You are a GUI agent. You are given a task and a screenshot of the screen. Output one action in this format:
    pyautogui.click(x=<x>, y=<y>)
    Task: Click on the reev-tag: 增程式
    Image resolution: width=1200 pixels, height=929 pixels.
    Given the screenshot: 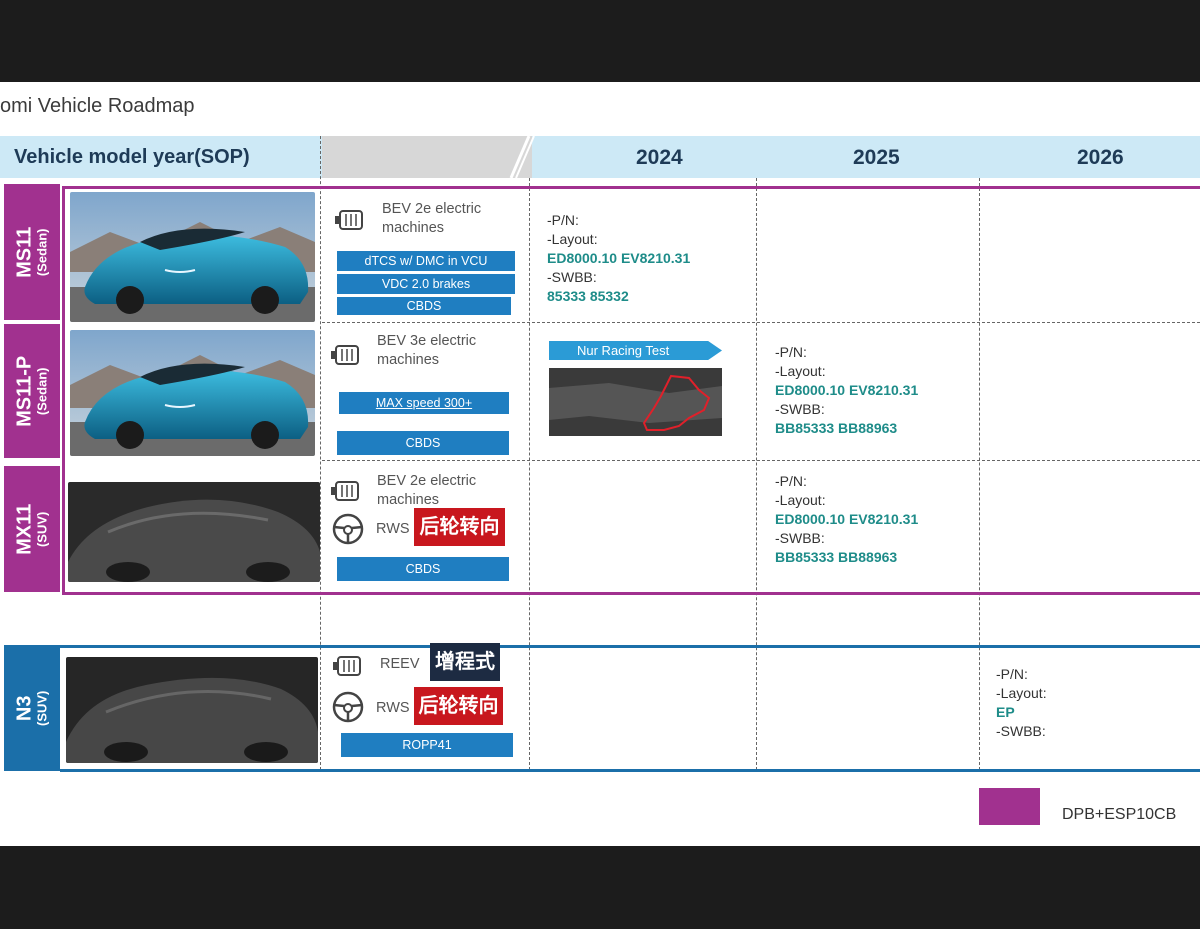 What is the action you would take?
    pyautogui.click(x=465, y=662)
    